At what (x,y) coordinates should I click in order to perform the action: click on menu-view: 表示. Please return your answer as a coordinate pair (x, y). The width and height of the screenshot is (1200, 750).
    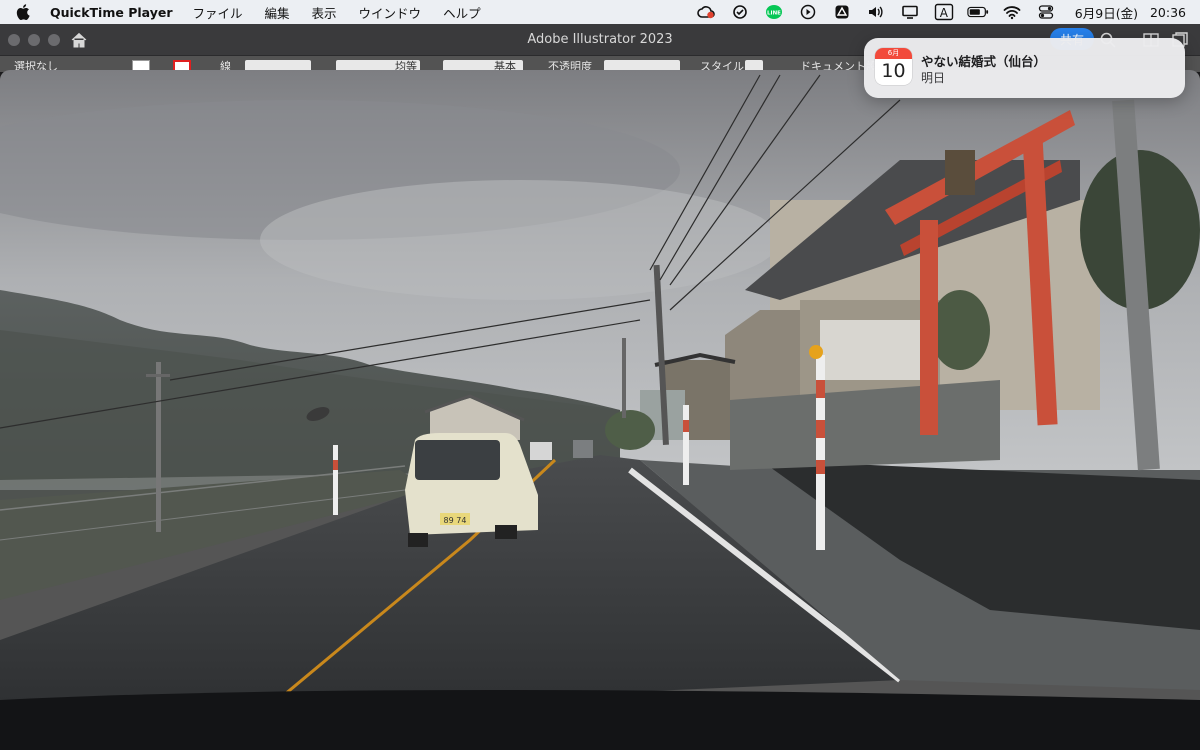
    Looking at the image, I should click on (324, 12).